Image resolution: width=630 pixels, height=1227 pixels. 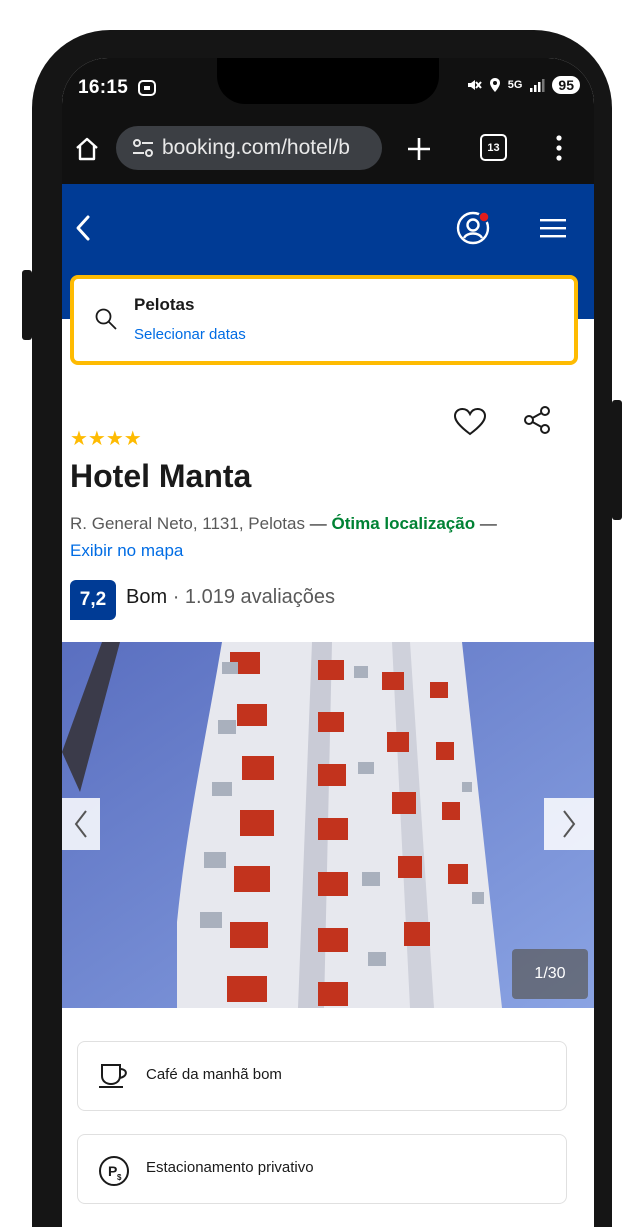 I want to click on review-count: · 1.019 avaliações, so click(x=254, y=597).